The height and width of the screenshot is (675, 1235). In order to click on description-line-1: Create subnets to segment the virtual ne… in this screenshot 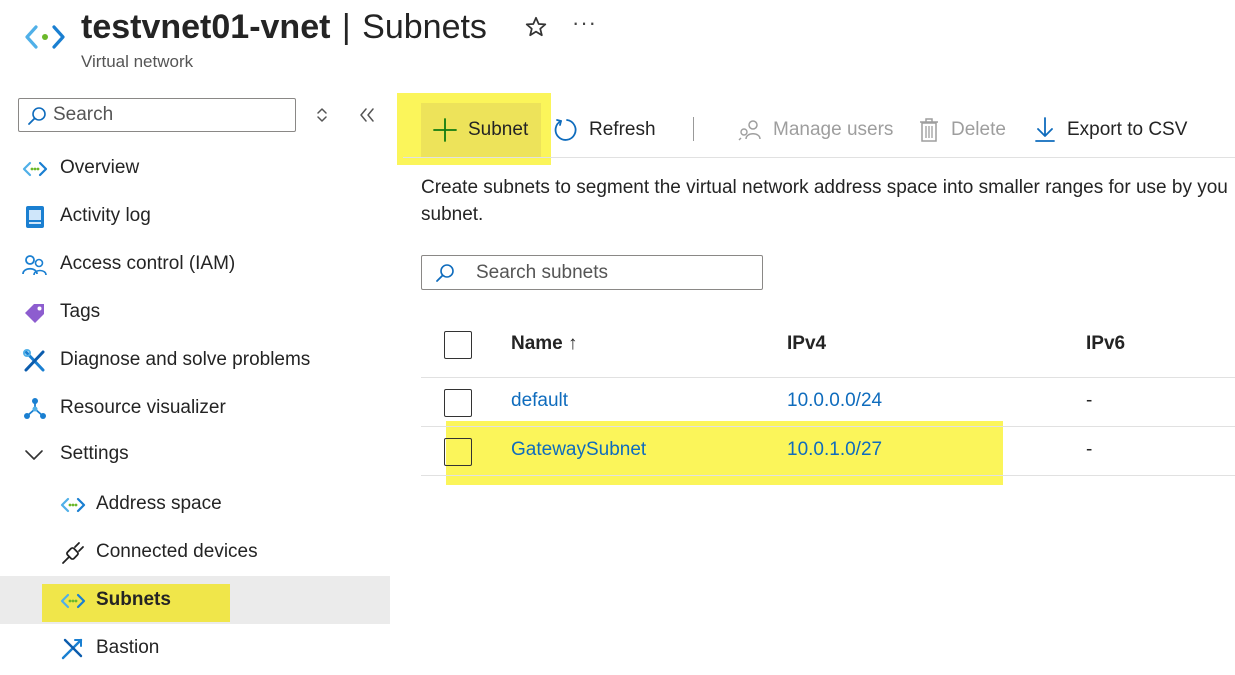, I will do `click(824, 187)`.